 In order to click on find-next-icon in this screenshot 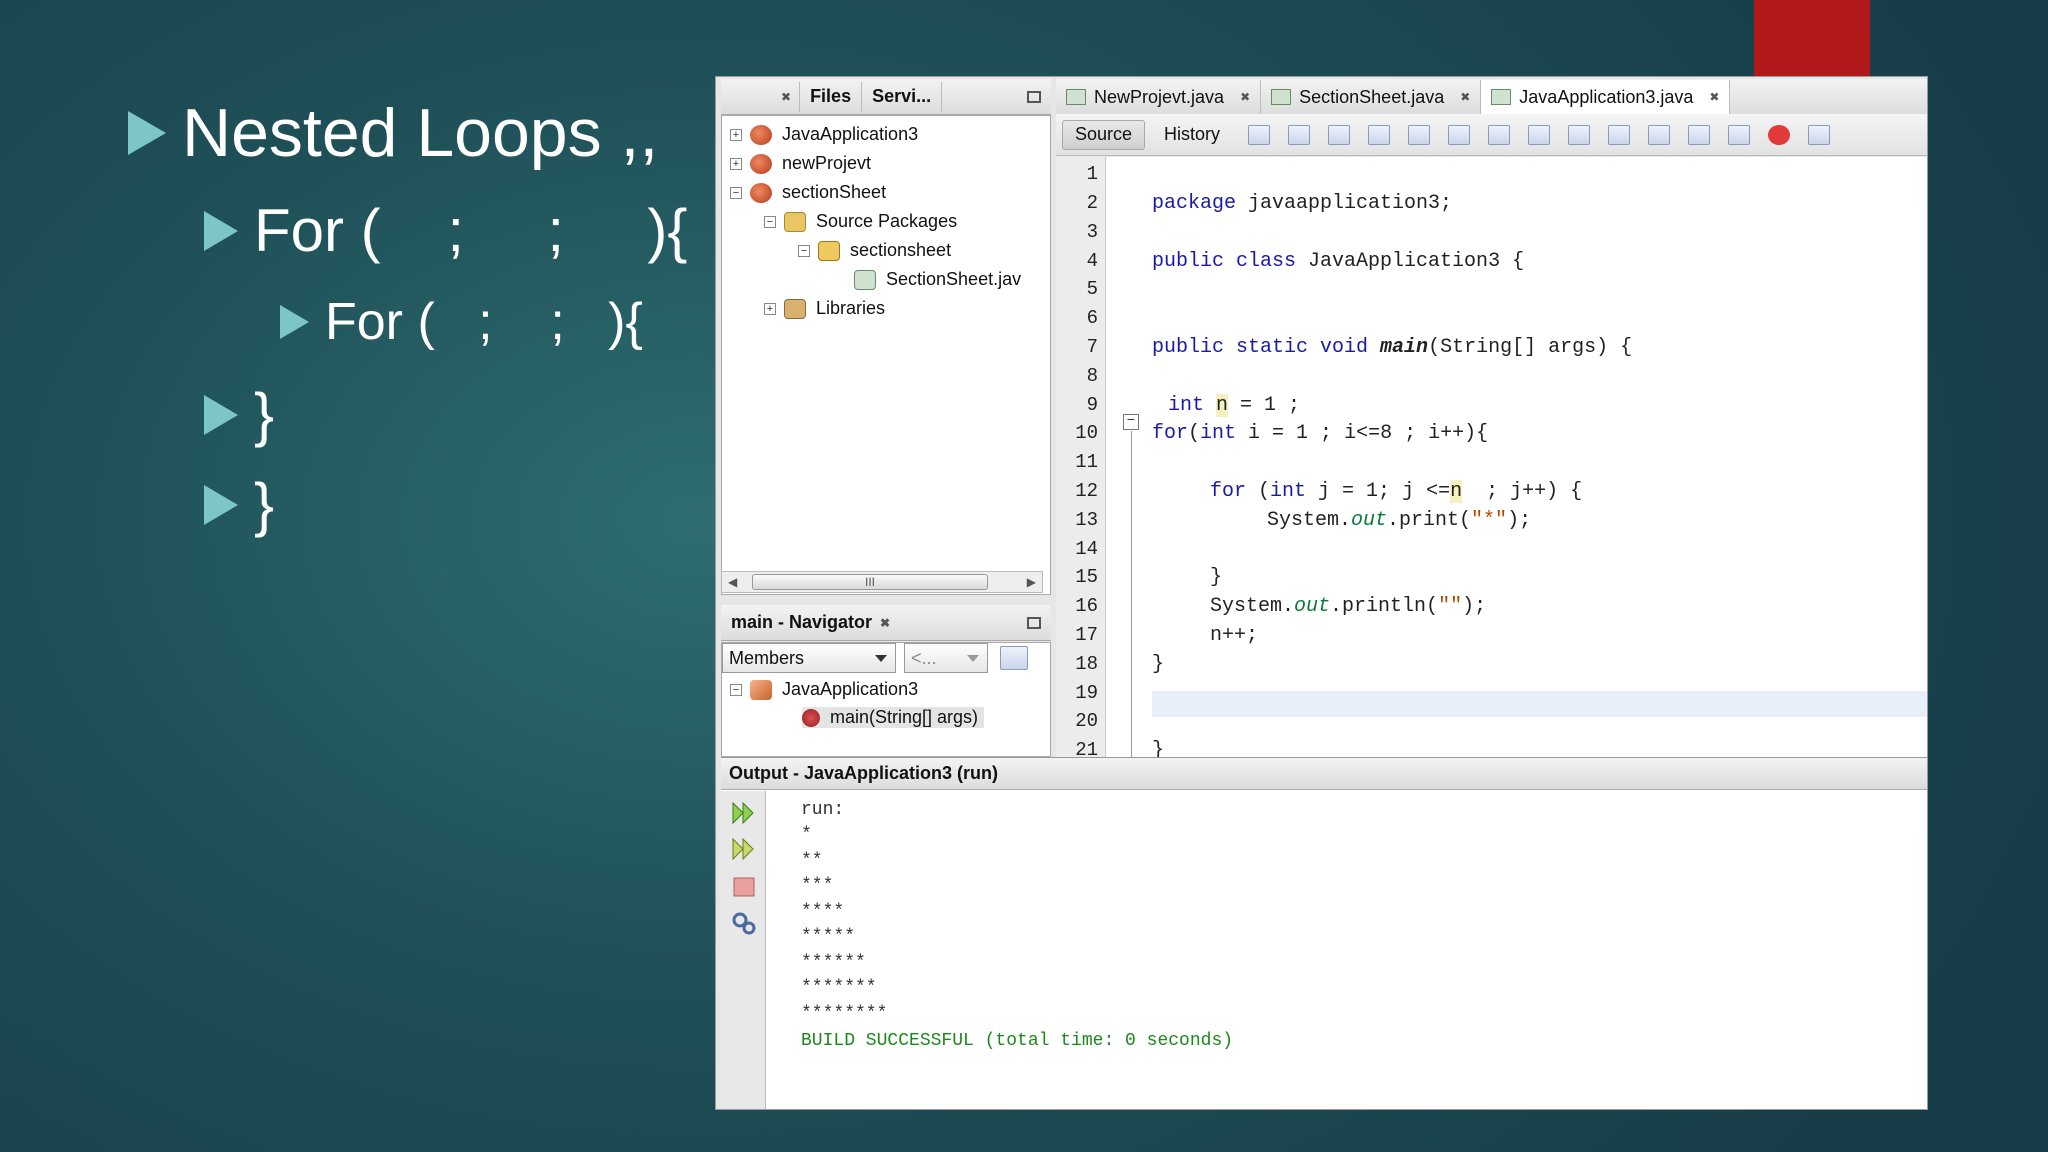, I will do `click(1459, 134)`.